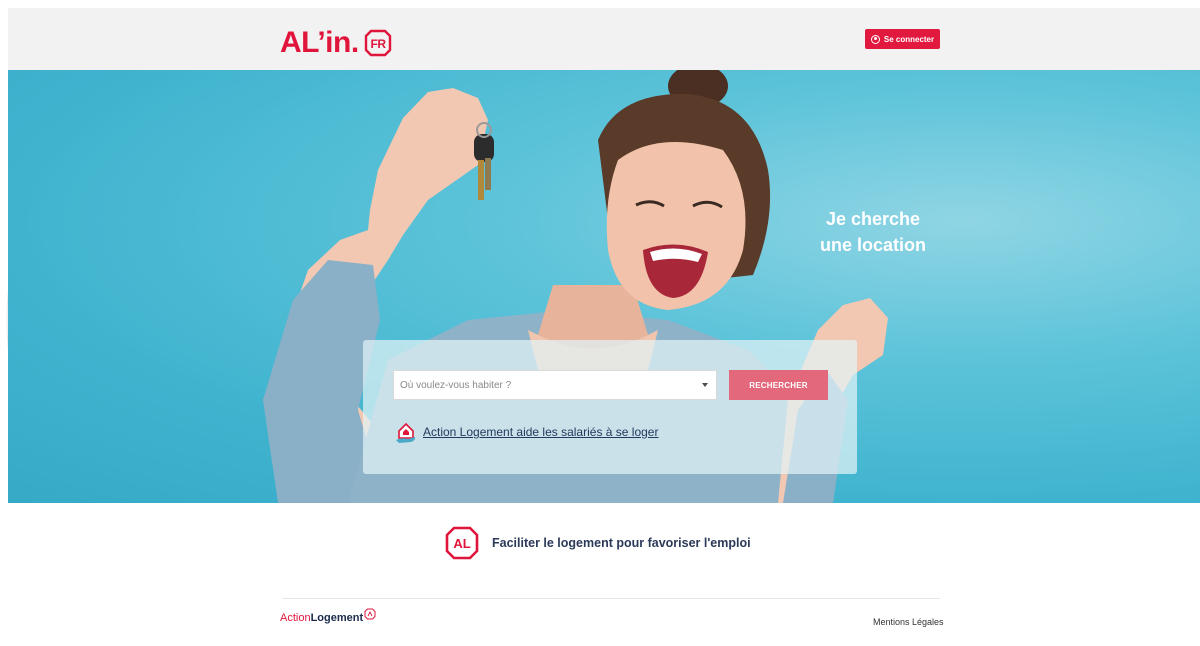 The width and height of the screenshot is (1200, 646). I want to click on search-button: RECHERCHER, so click(778, 385).